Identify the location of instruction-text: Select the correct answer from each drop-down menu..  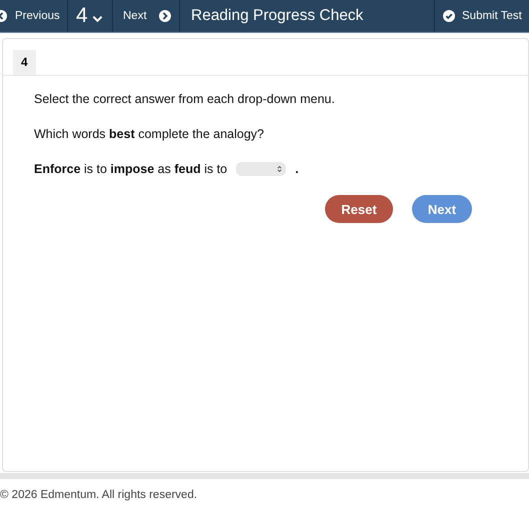
(185, 99).